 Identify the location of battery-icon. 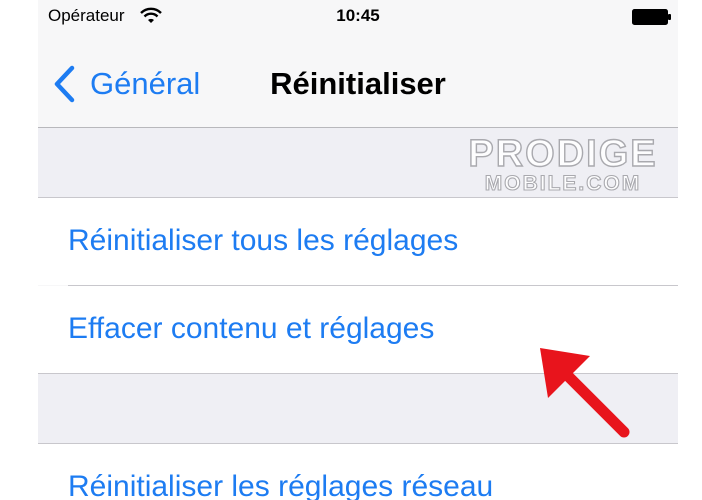
(651, 17).